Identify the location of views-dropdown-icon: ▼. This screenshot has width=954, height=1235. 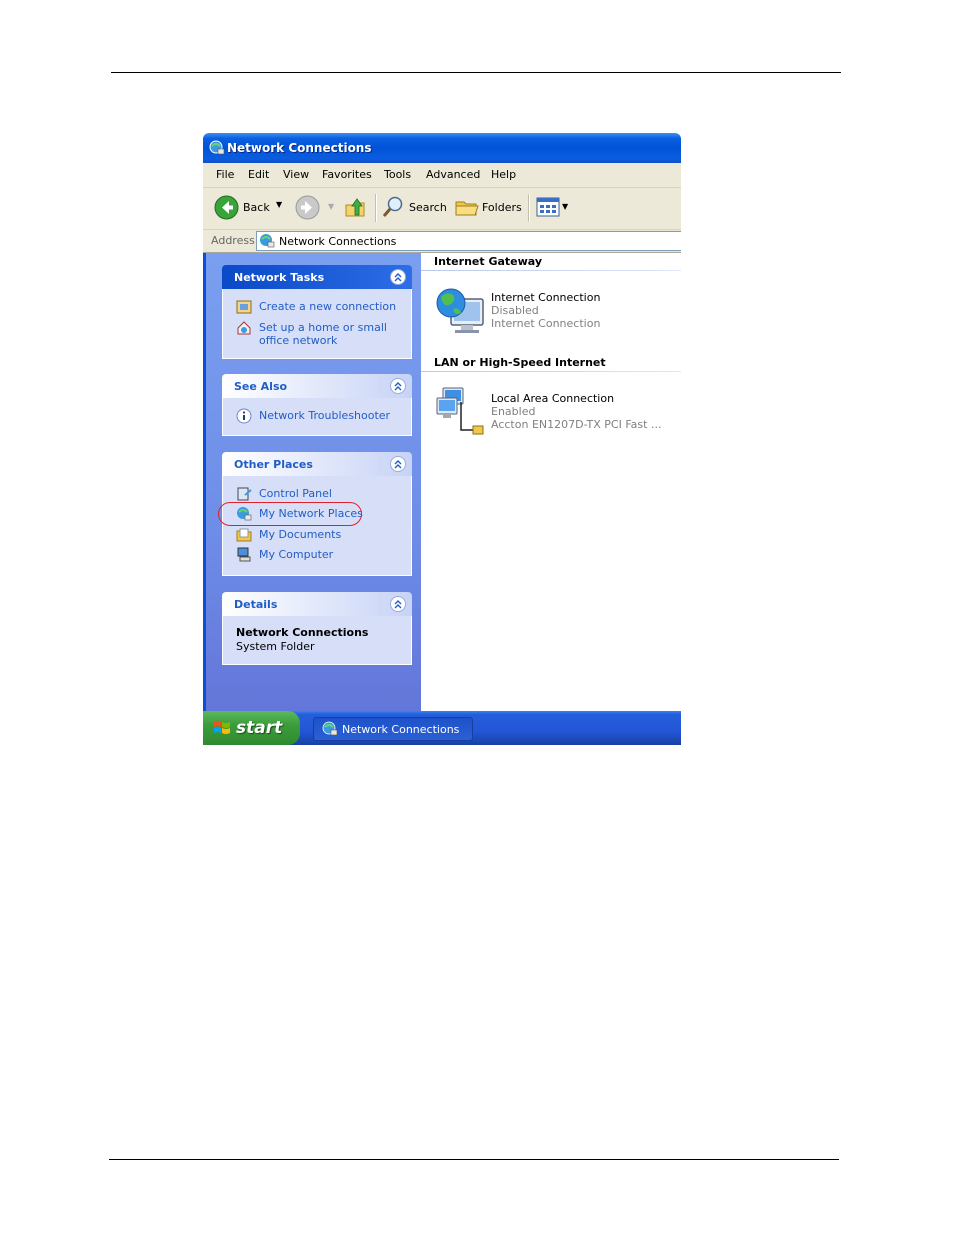
(565, 206).